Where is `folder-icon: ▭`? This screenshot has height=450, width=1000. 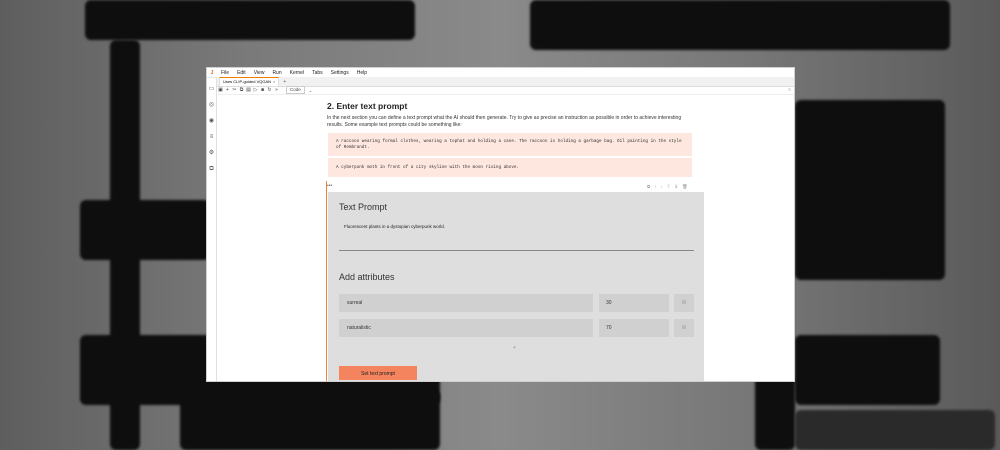 folder-icon: ▭ is located at coordinates (212, 89).